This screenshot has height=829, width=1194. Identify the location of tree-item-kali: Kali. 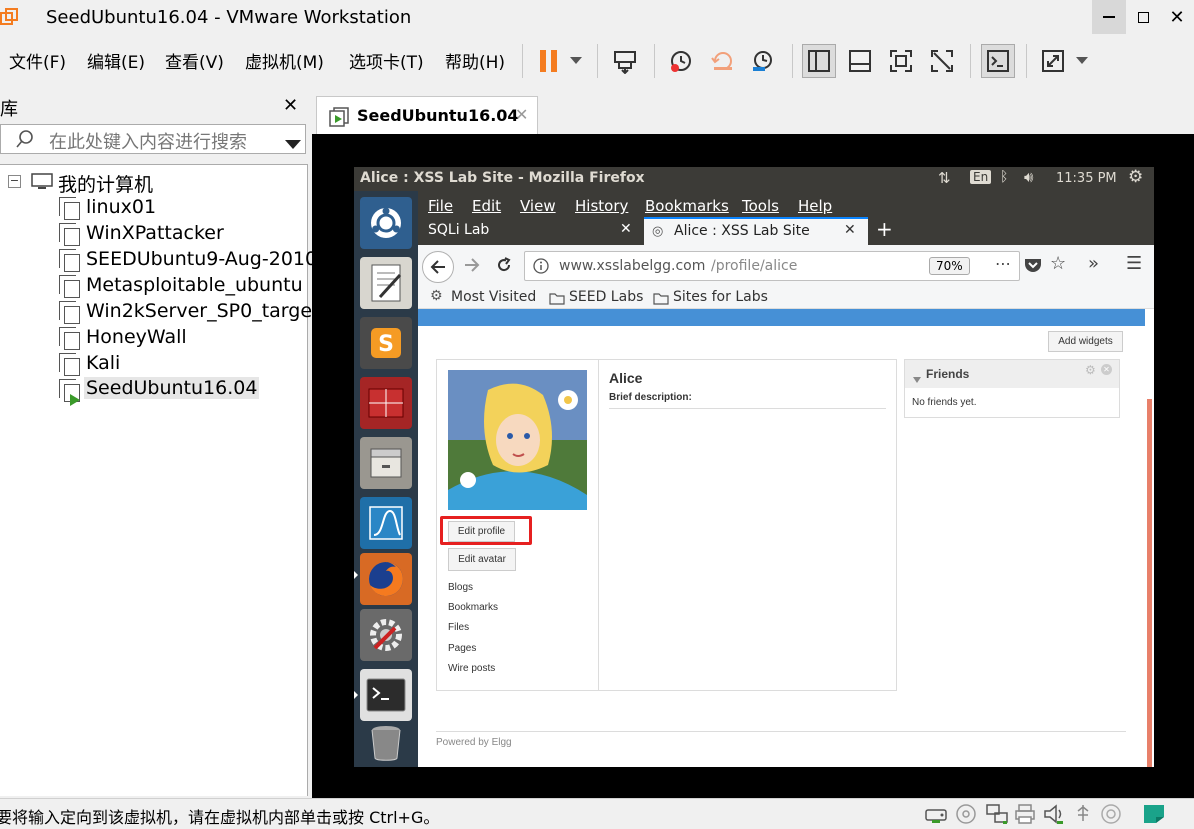
(103, 363).